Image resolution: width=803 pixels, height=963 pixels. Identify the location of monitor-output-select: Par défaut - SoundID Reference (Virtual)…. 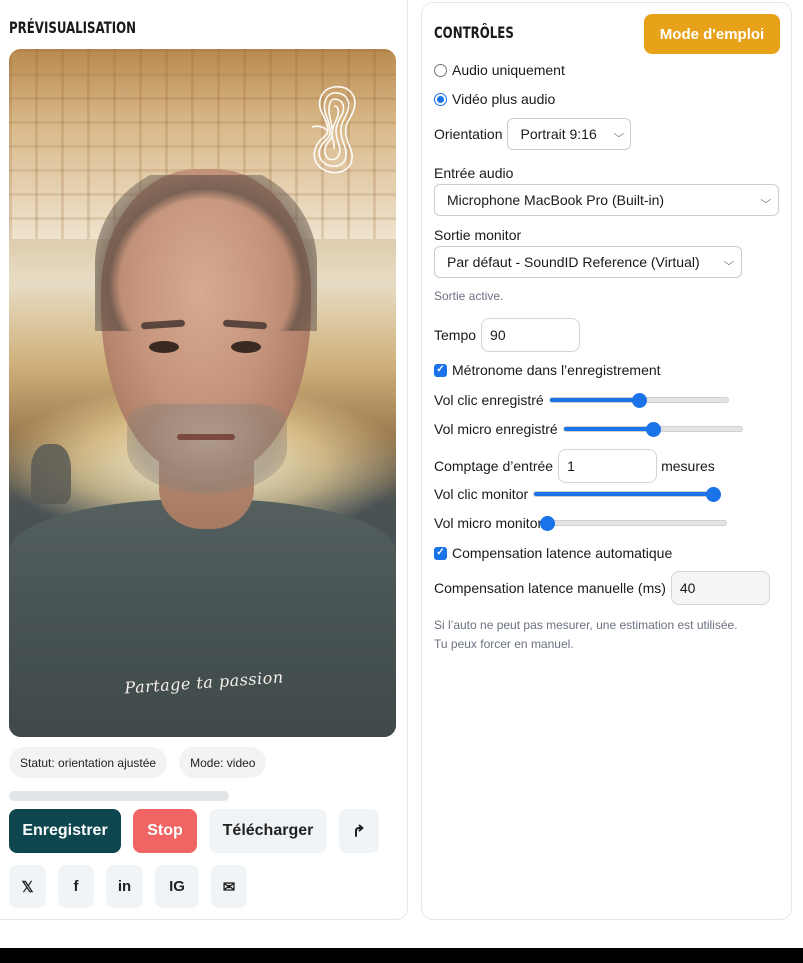
(588, 262).